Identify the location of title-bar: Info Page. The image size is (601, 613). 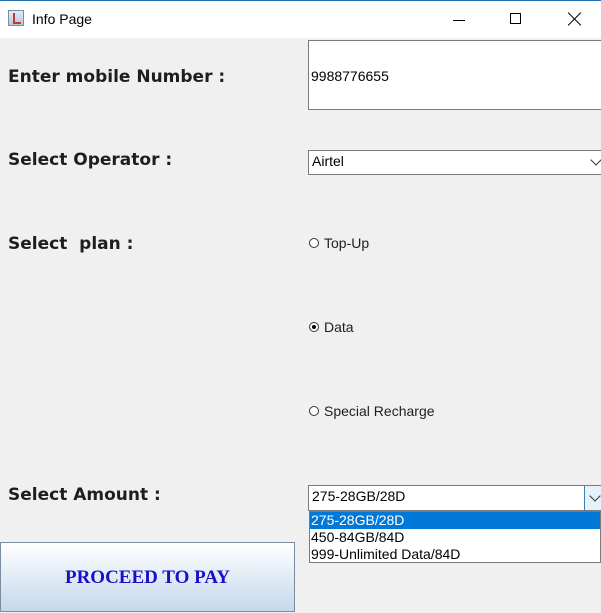
(300, 19).